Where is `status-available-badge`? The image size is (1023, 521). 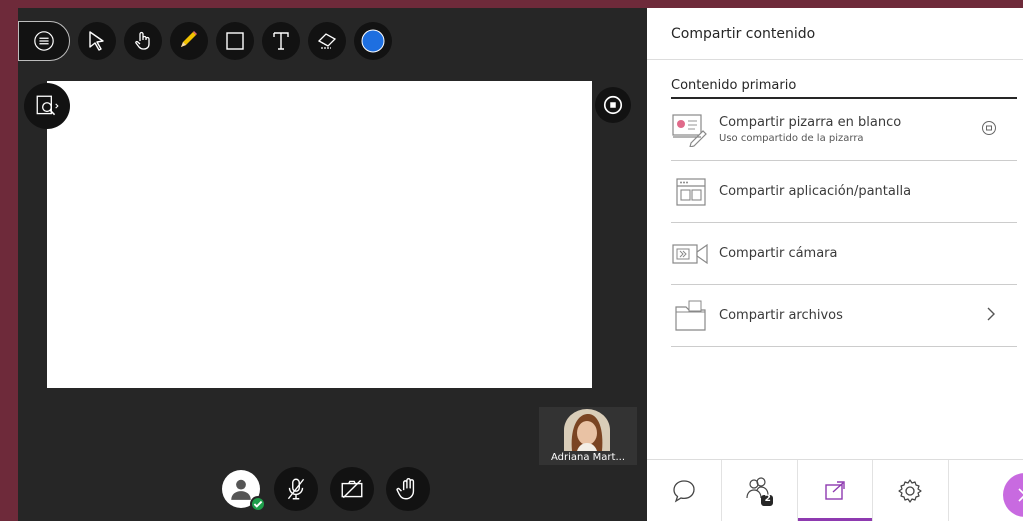 status-available-badge is located at coordinates (258, 504).